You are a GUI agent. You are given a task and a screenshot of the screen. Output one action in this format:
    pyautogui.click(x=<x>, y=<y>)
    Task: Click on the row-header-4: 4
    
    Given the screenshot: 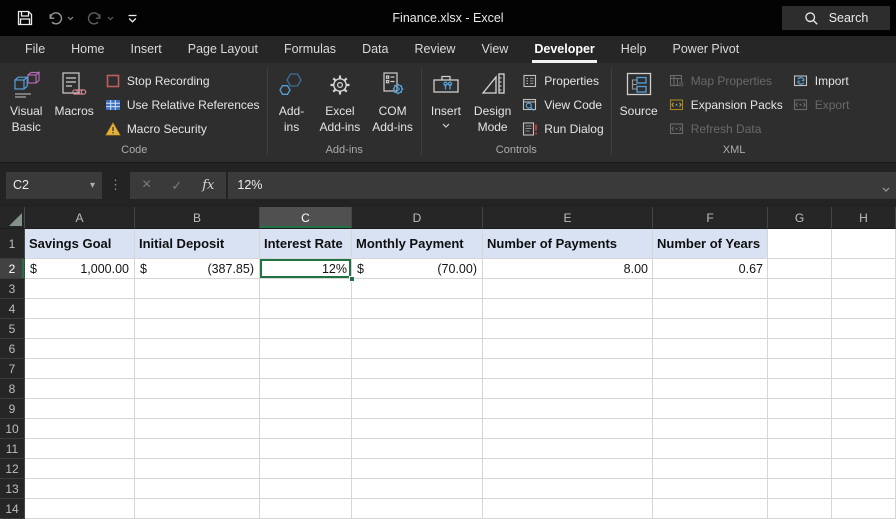 What is the action you would take?
    pyautogui.click(x=12, y=309)
    